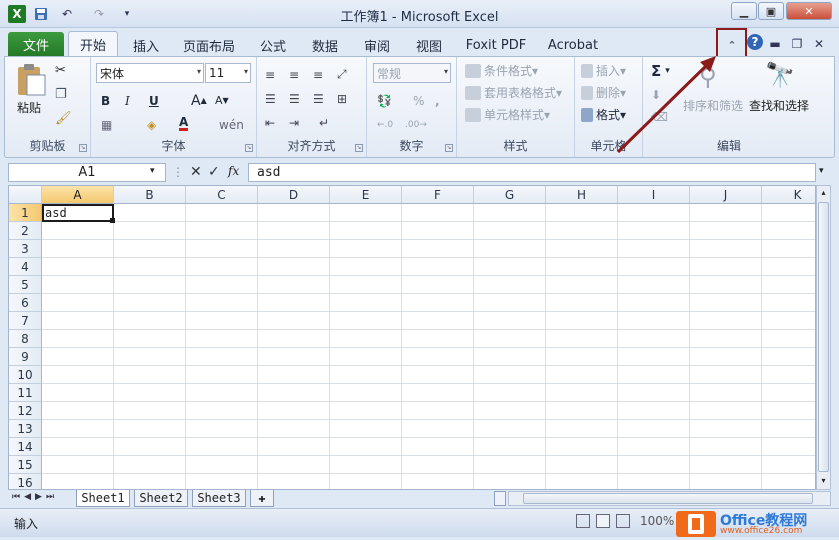  Describe the element at coordinates (196, 172) in the screenshot. I see `cancel-entry-icon: ✕` at that location.